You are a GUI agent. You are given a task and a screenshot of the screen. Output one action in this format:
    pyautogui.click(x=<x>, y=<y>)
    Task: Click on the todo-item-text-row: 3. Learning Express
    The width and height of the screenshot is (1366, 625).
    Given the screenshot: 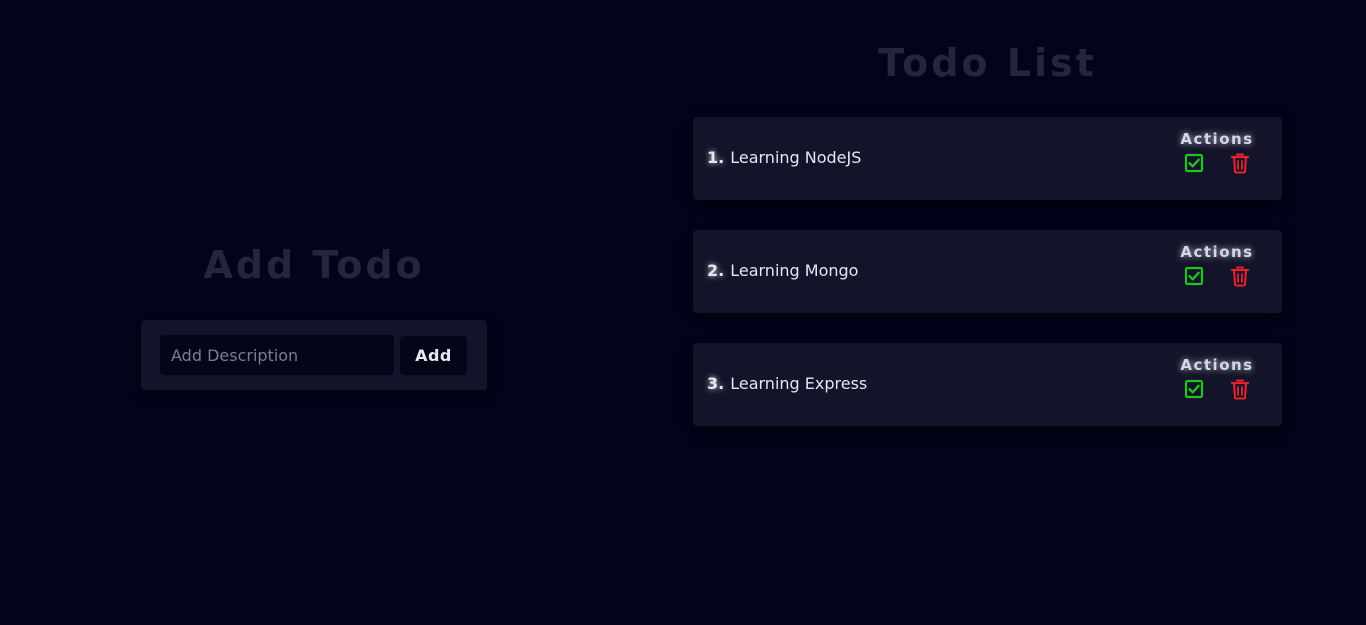 What is the action you would take?
    pyautogui.click(x=787, y=384)
    